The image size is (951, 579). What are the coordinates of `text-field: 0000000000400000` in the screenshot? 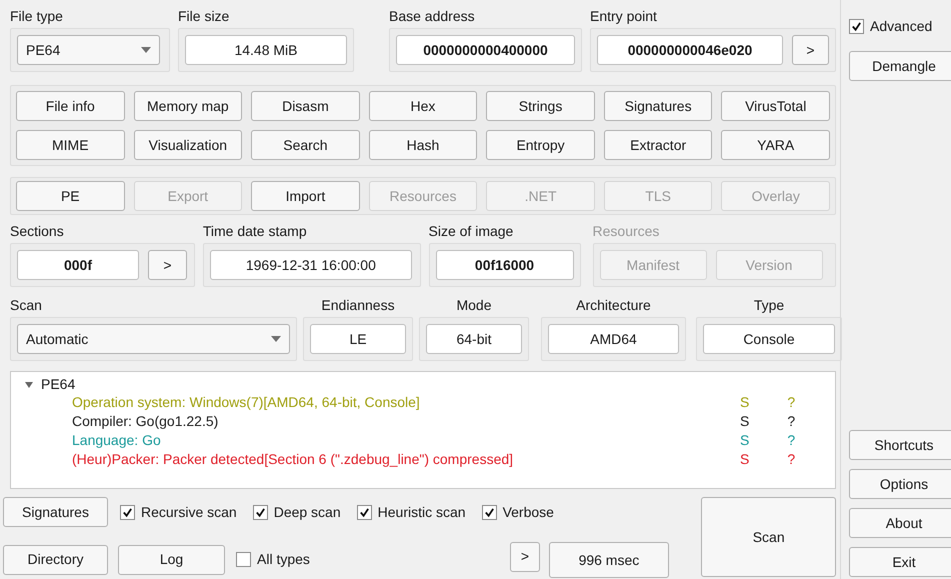 It's located at (485, 50).